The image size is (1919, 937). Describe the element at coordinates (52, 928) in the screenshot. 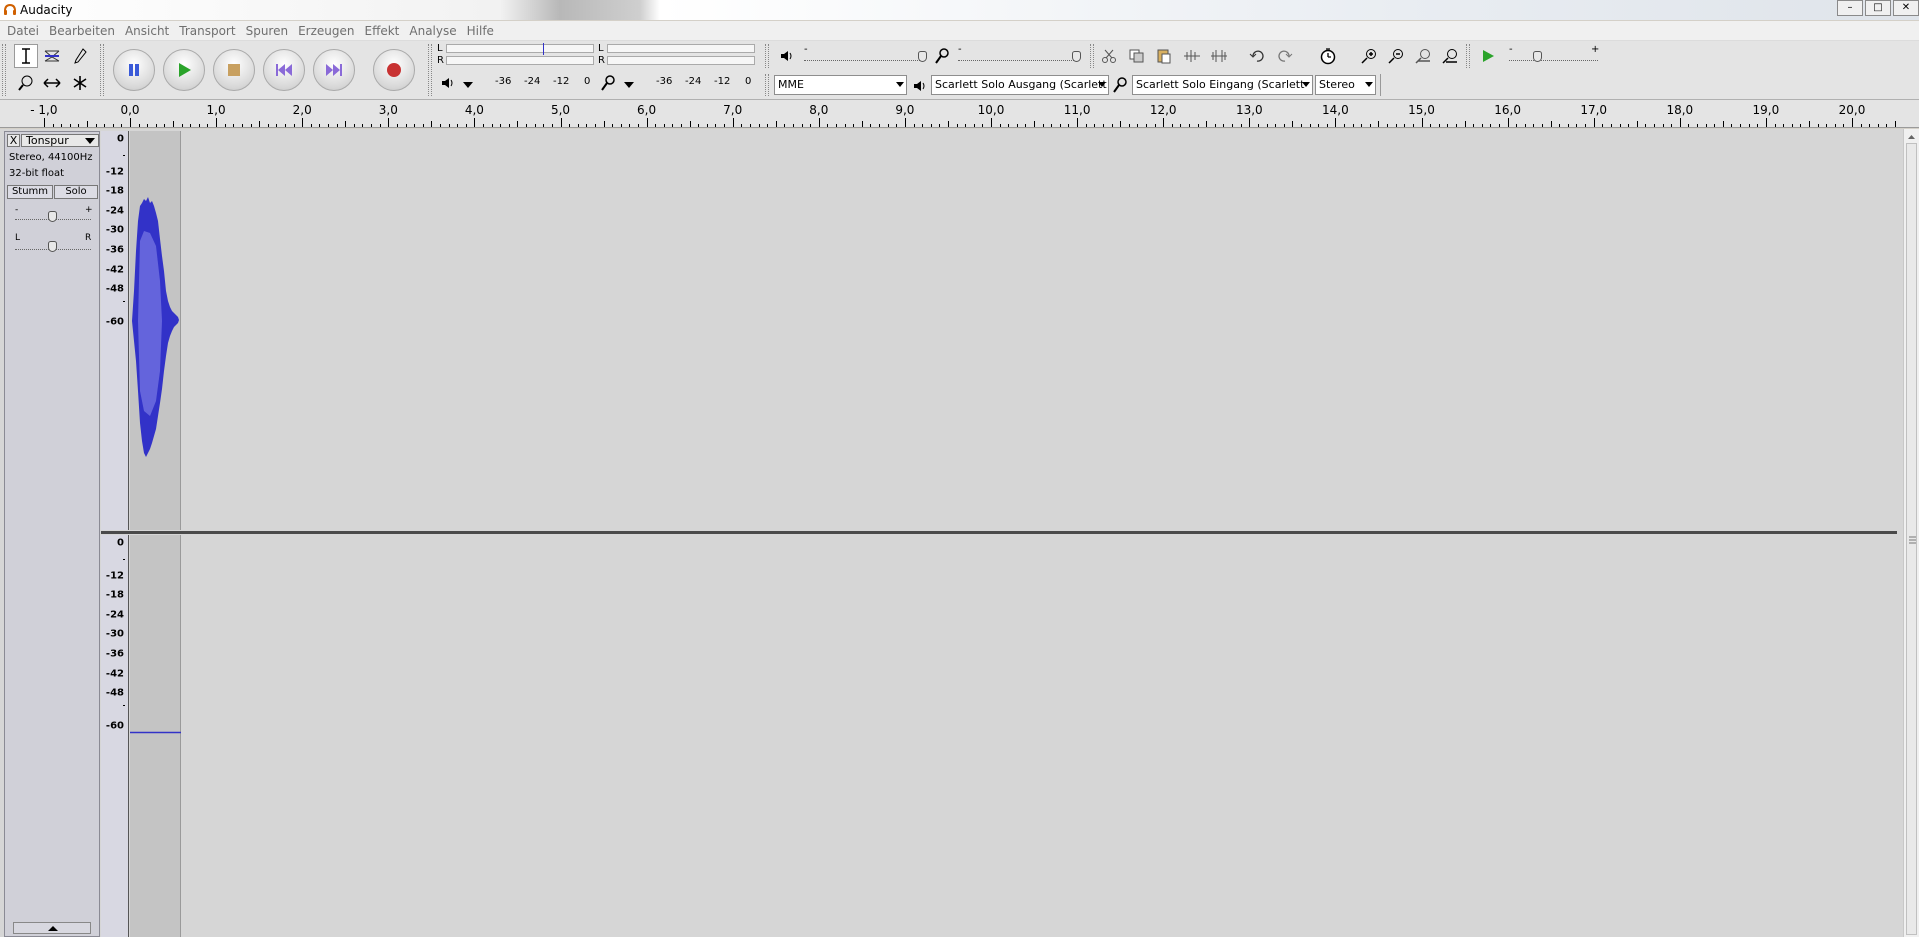

I see `track-collapse-button` at that location.